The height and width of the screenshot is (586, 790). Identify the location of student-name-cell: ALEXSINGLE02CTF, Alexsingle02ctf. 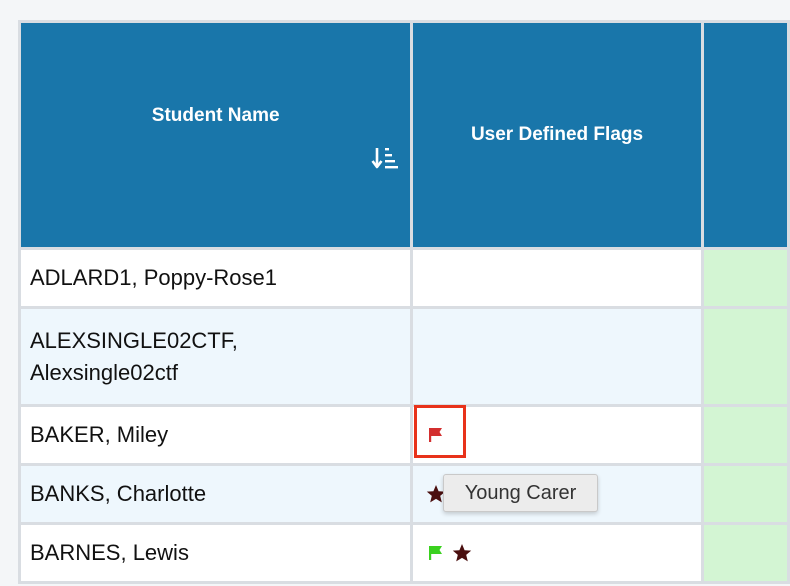
(215, 356).